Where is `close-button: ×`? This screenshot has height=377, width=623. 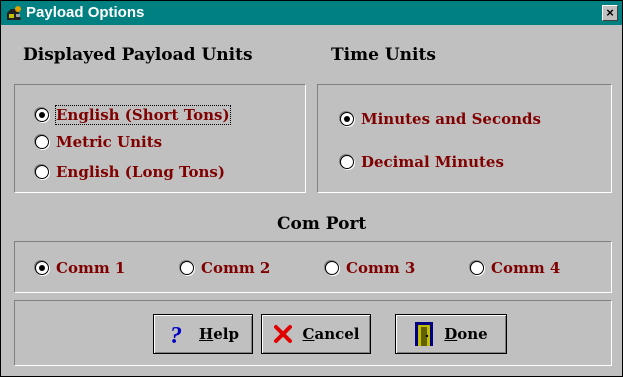 close-button: × is located at coordinates (610, 13).